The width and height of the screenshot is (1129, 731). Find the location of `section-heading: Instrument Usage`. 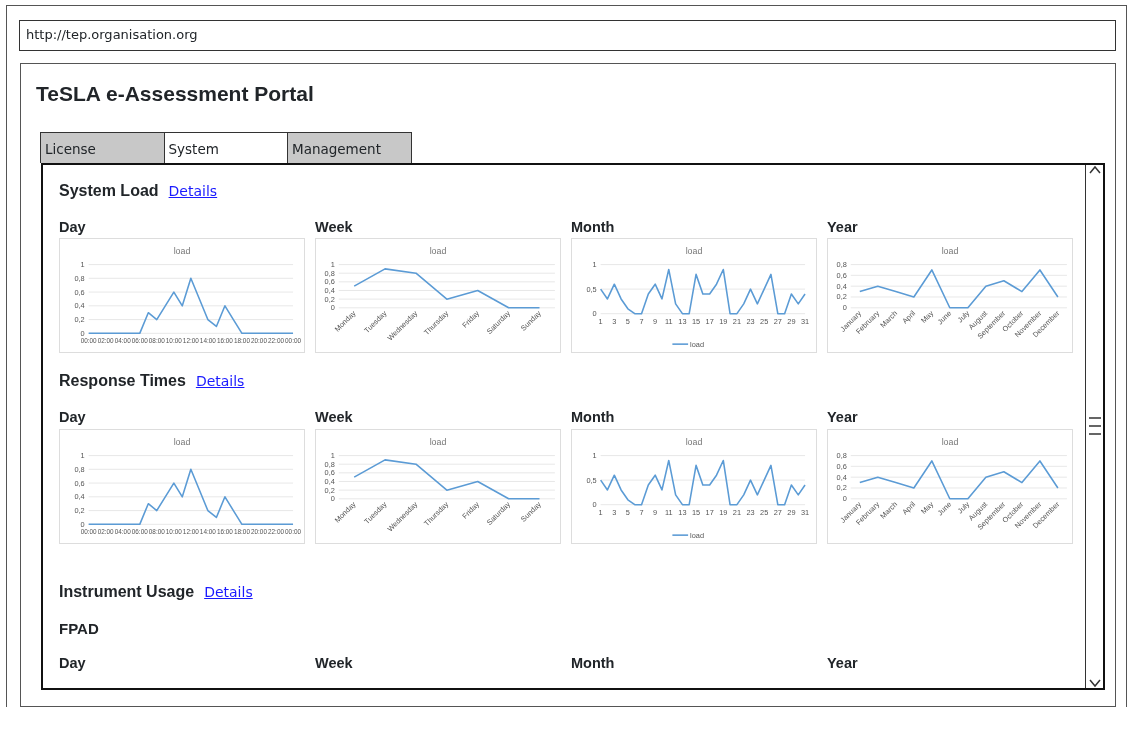

section-heading: Instrument Usage is located at coordinates (127, 592).